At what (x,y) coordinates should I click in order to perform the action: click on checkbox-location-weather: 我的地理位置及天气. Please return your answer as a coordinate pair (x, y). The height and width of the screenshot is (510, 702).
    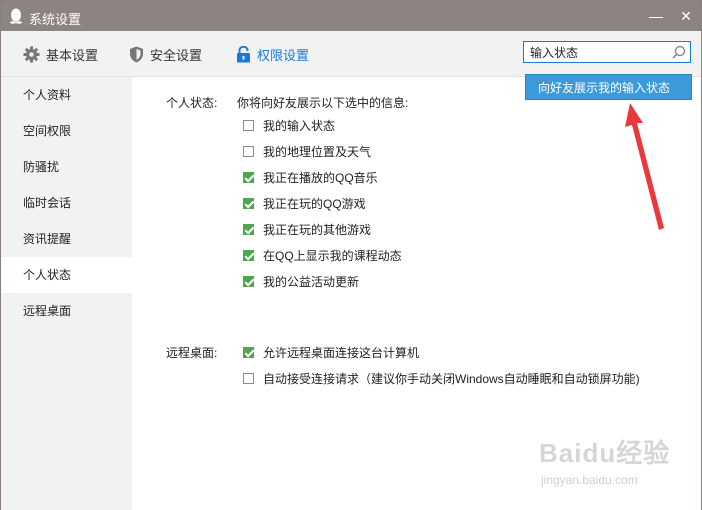
    Looking at the image, I should click on (307, 151).